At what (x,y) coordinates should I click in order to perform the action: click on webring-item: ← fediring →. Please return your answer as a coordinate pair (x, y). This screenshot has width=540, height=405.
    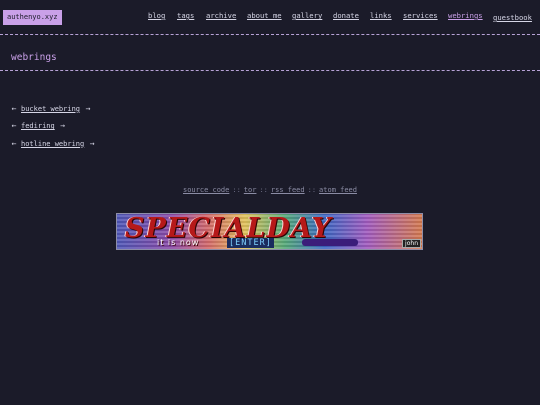
    Looking at the image, I should click on (53, 127).